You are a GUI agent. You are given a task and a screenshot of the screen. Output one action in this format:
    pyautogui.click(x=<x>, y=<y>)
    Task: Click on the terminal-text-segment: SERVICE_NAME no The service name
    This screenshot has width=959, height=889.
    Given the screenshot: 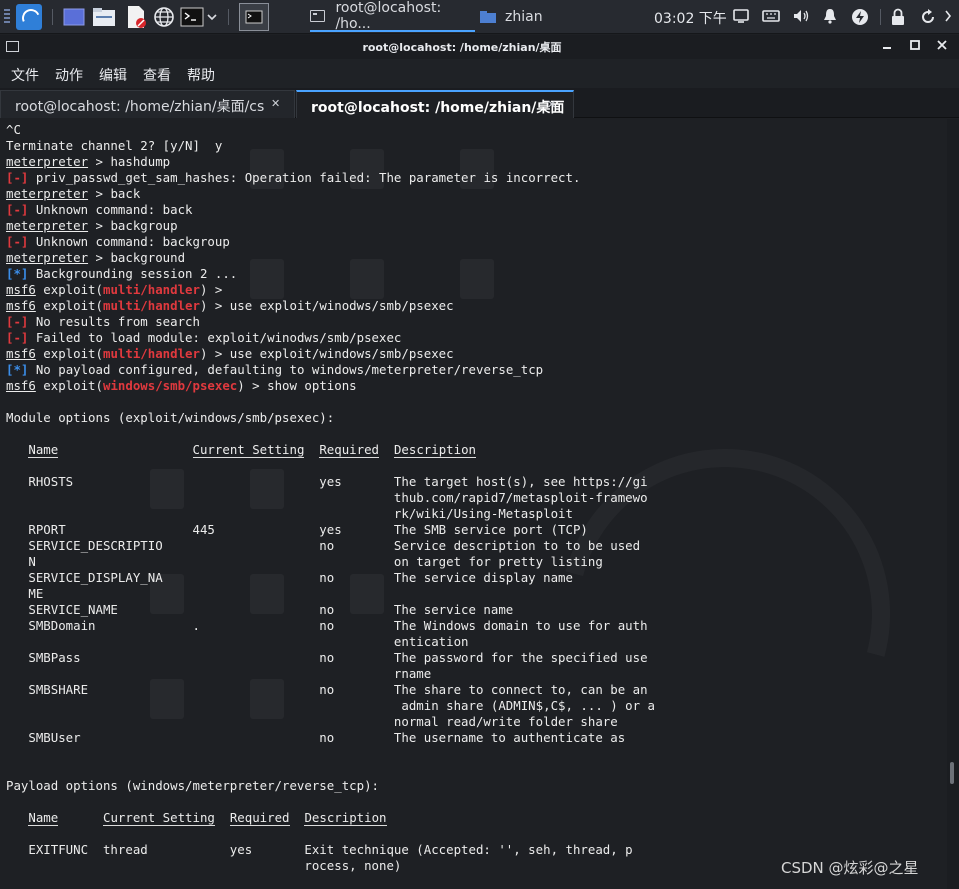 What is the action you would take?
    pyautogui.click(x=260, y=609)
    